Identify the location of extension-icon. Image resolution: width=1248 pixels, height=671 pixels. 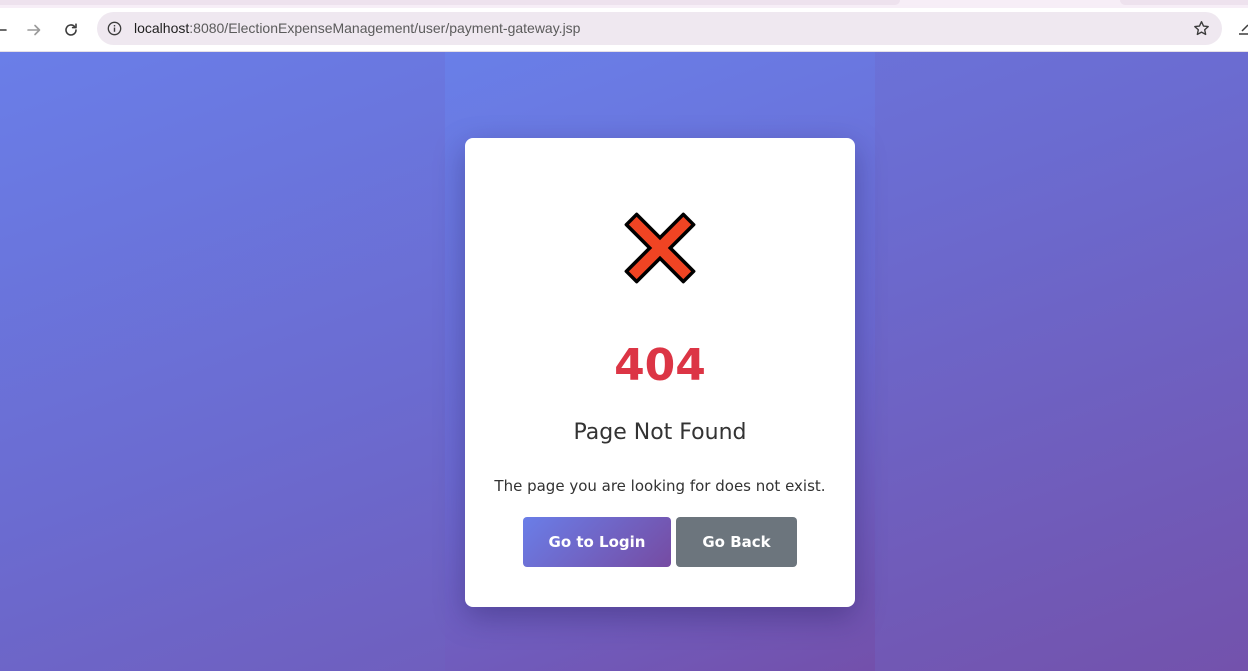
(1242, 29).